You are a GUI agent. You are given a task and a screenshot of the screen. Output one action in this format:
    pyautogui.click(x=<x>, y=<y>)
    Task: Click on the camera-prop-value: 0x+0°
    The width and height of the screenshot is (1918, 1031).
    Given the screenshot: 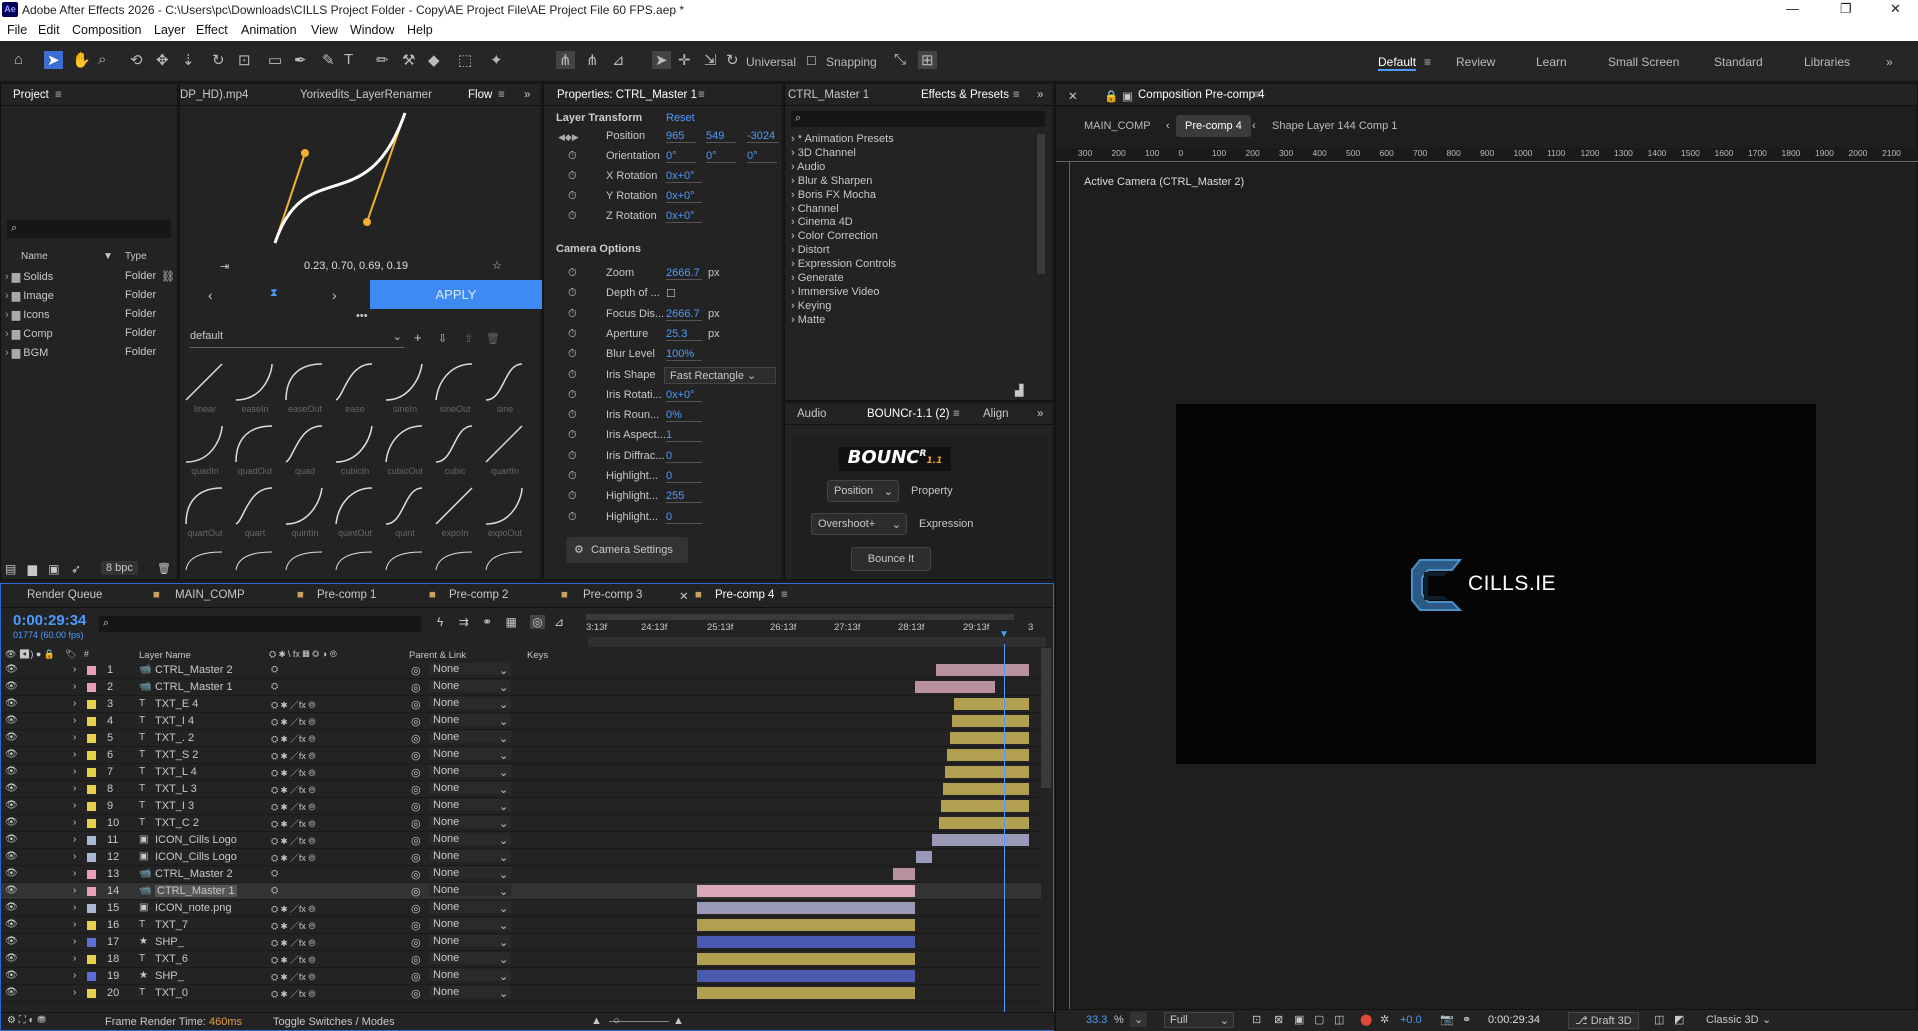 What is the action you would take?
    pyautogui.click(x=684, y=395)
    